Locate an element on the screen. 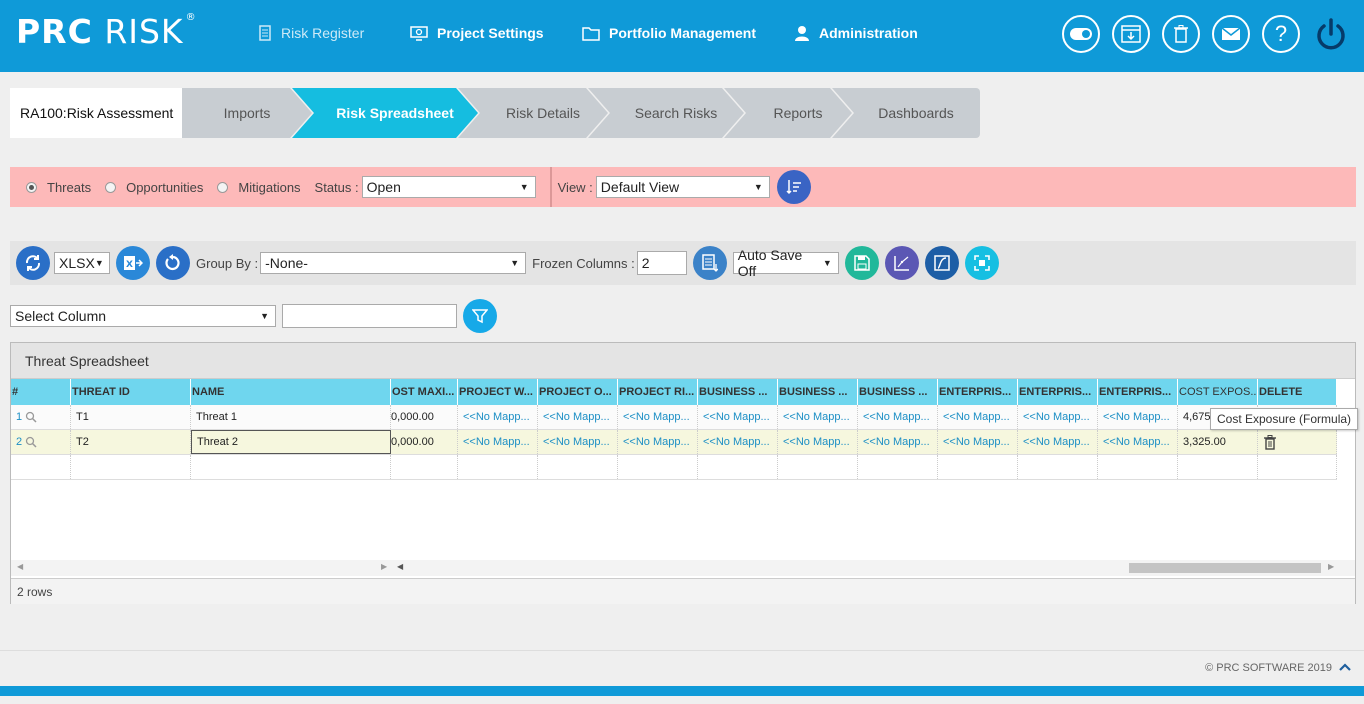  sort-view-button is located at coordinates (793, 187).